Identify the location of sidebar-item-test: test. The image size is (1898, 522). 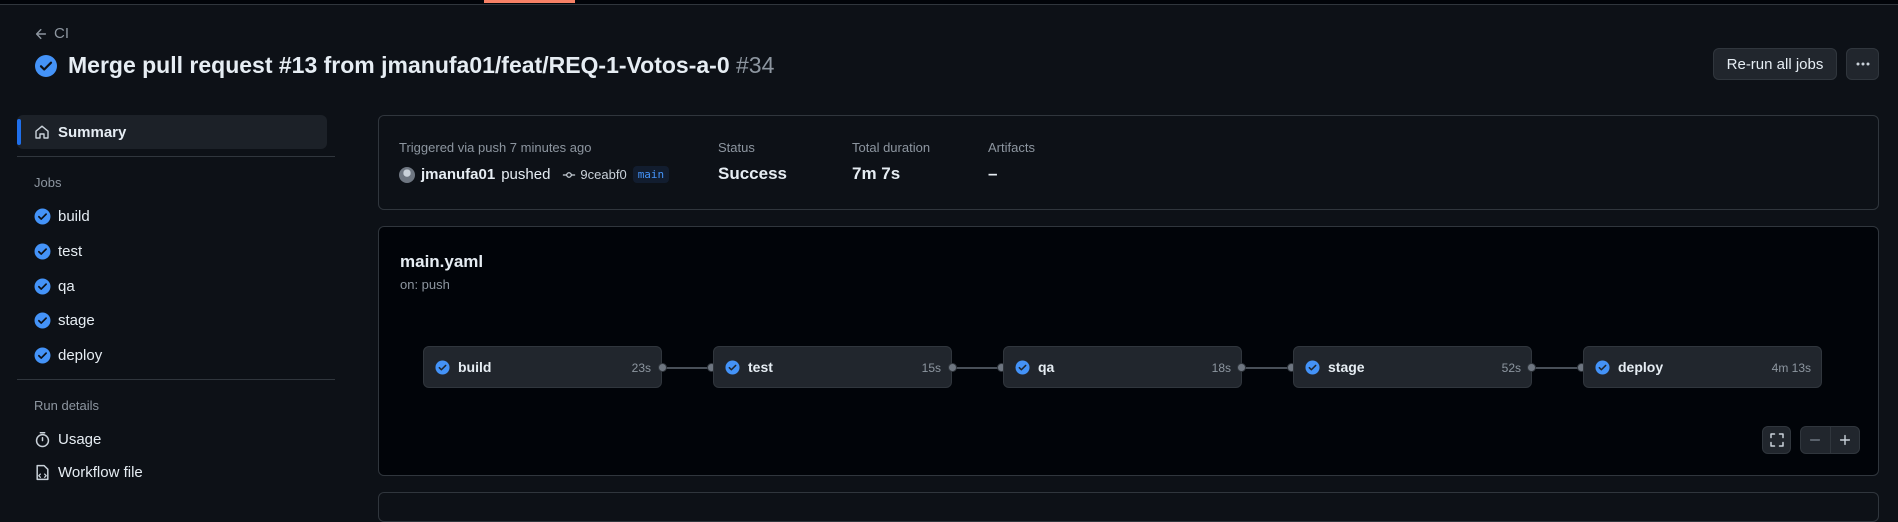
(172, 251).